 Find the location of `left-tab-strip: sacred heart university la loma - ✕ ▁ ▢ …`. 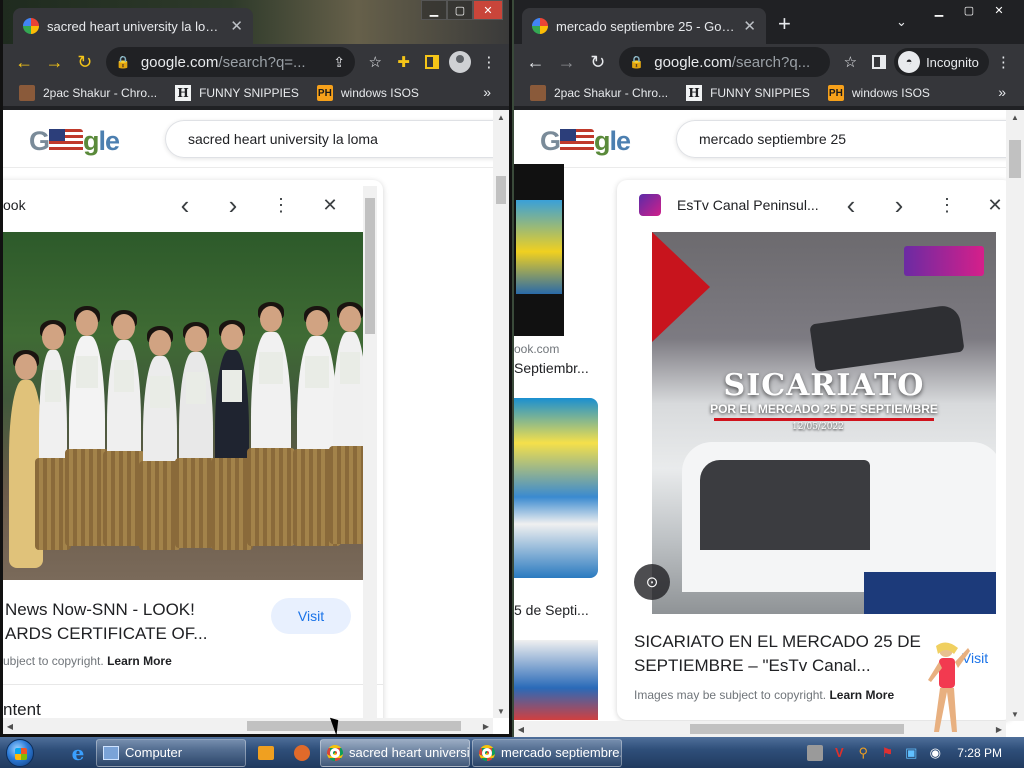

left-tab-strip: sacred heart university la loma - ✕ ▁ ▢ … is located at coordinates (256, 22).